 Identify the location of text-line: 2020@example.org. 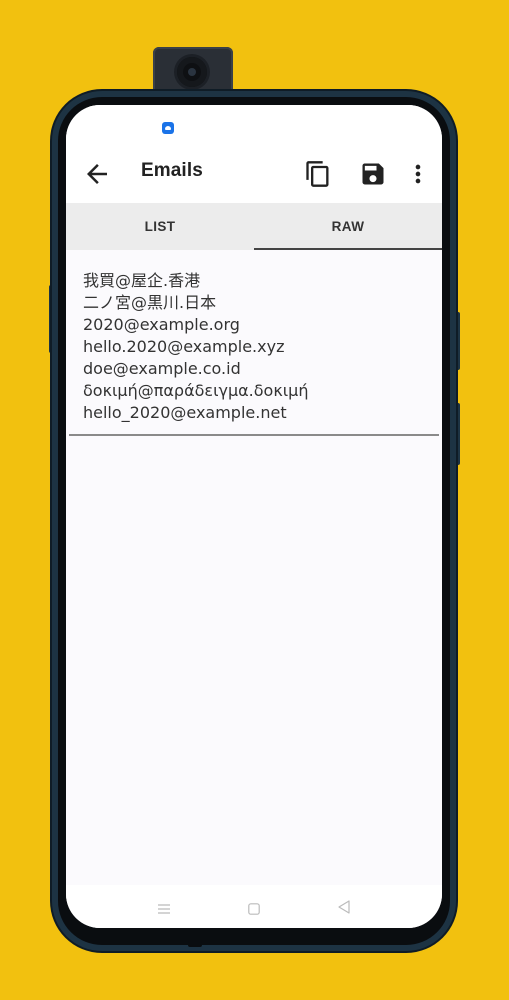
(161, 324).